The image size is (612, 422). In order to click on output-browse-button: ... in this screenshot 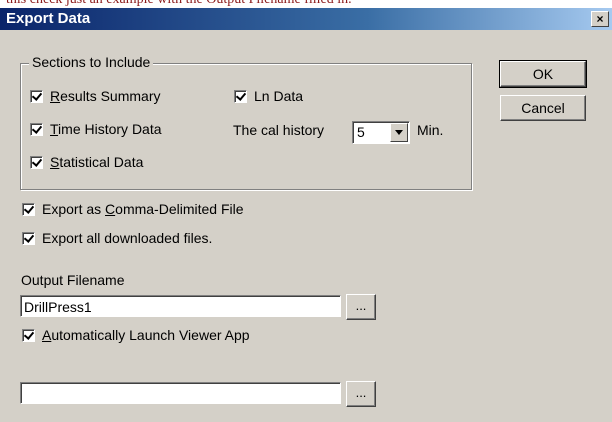, I will do `click(361, 307)`.